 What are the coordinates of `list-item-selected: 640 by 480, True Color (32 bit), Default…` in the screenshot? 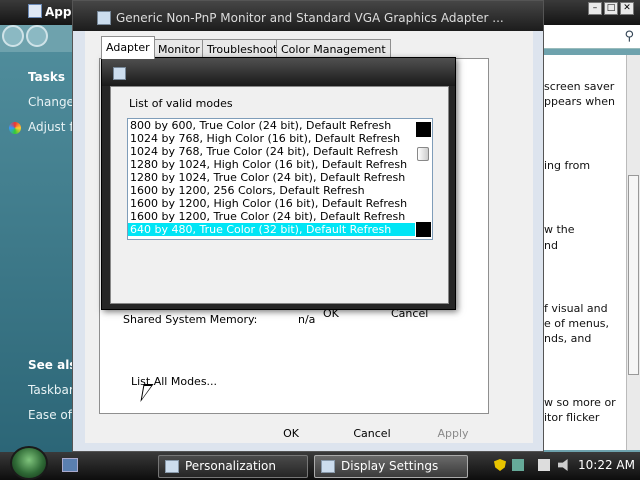 It's located at (272, 229).